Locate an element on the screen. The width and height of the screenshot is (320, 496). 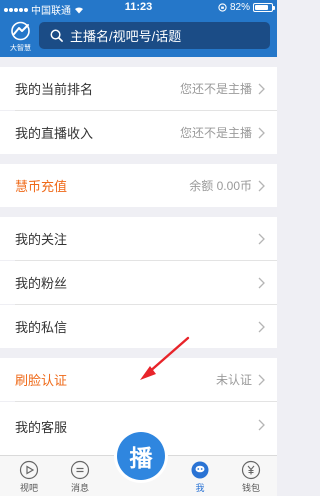
menu-item-label: 我的直播收入 is located at coordinates (54, 133).